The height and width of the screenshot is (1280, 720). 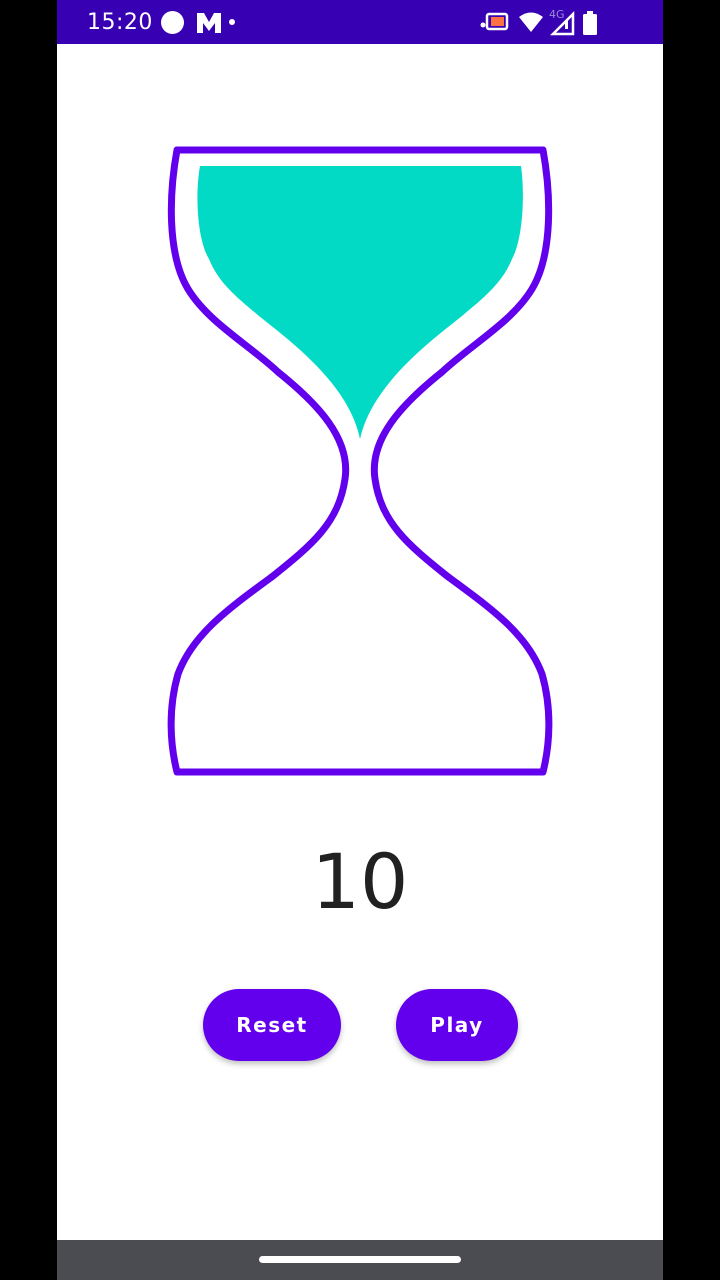 I want to click on circle-notification-icon, so click(x=172, y=22).